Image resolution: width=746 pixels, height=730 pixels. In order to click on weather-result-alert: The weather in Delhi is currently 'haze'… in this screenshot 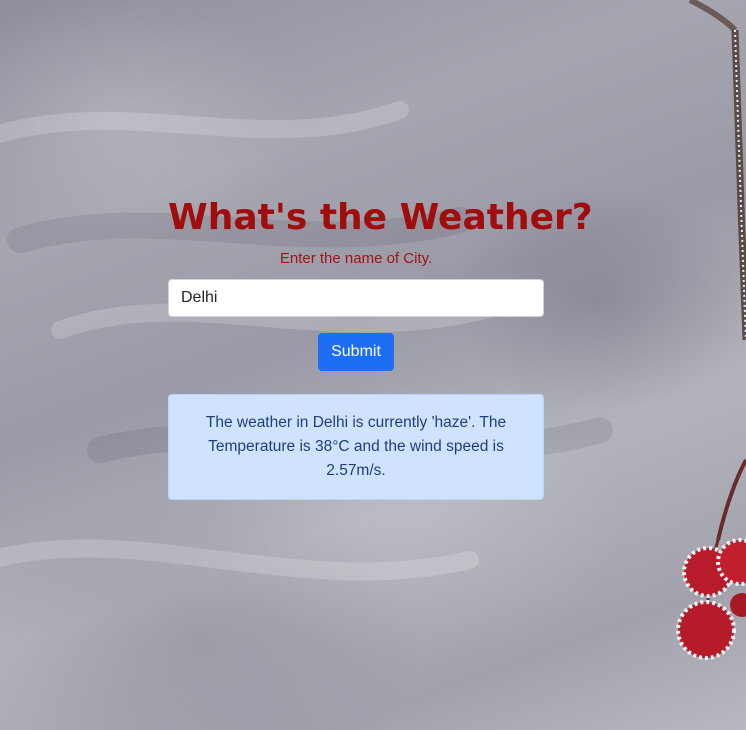, I will do `click(356, 447)`.